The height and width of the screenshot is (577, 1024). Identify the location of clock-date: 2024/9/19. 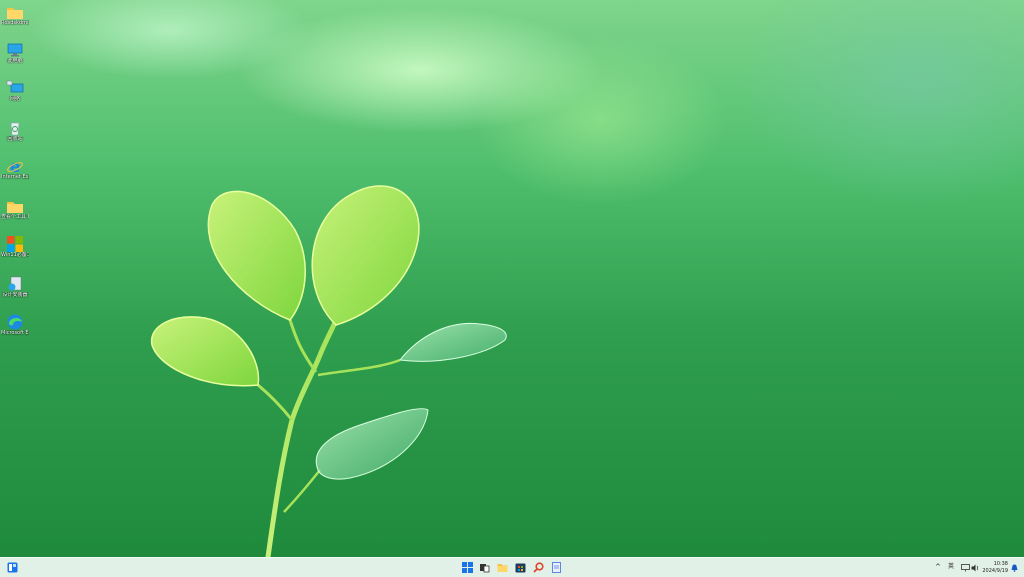
(994, 571).